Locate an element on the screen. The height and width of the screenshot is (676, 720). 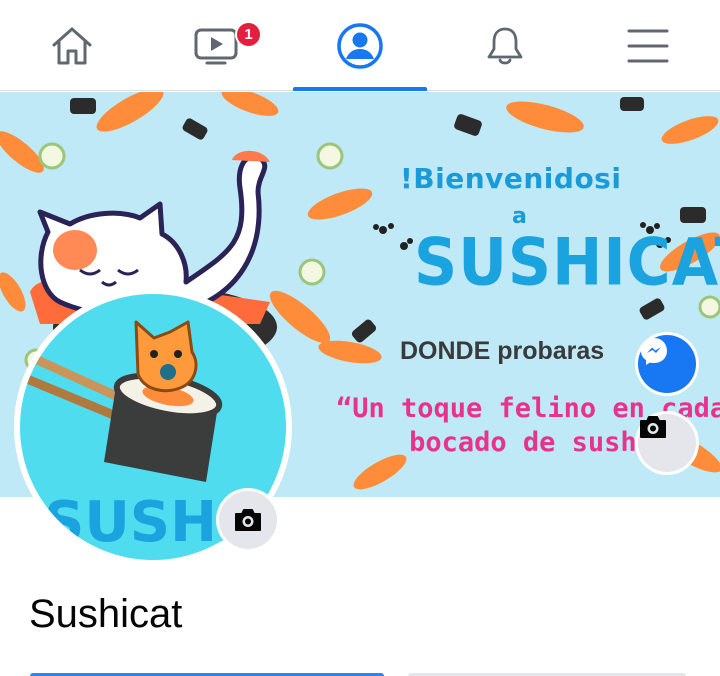
bell-icon is located at coordinates (505, 45).